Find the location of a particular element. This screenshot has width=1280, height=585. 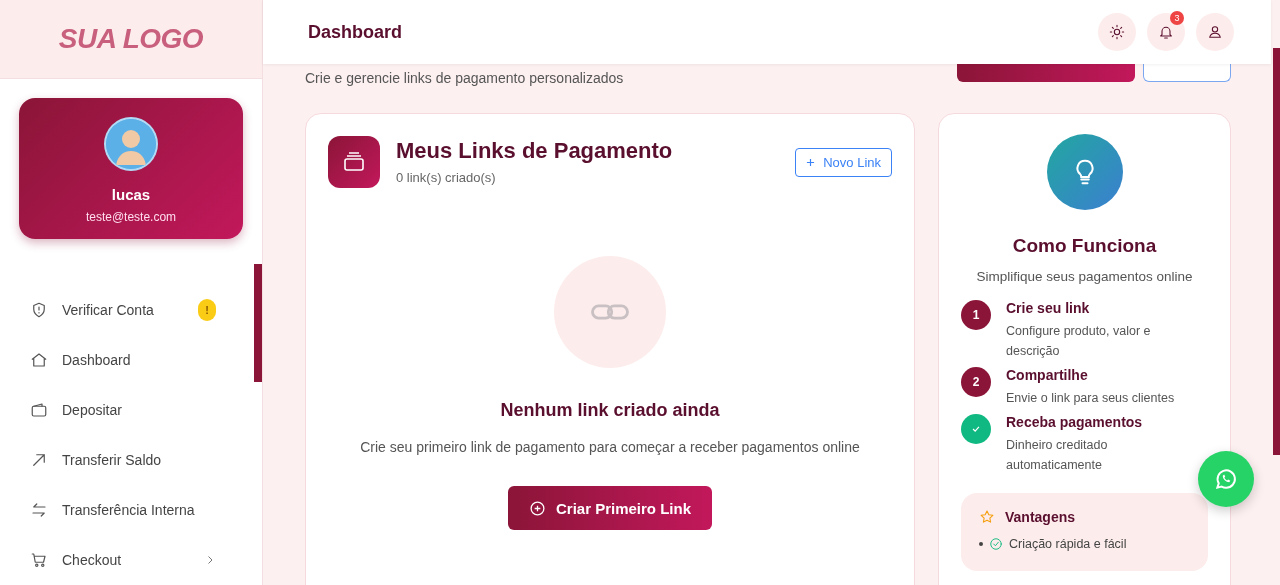

whatsapp-button is located at coordinates (1226, 479).